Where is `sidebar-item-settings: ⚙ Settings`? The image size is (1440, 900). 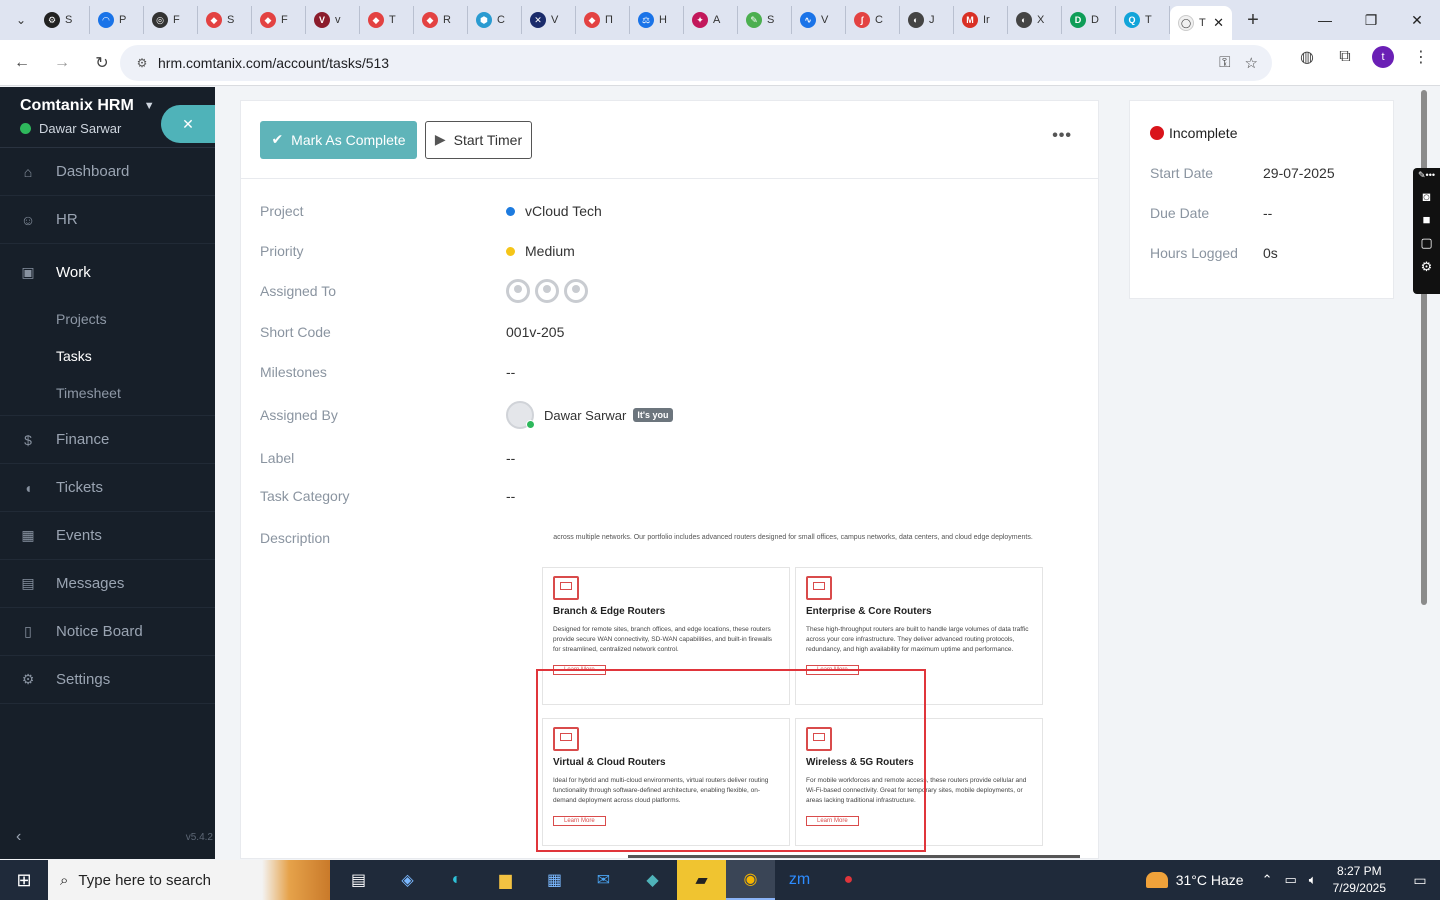 sidebar-item-settings: ⚙ Settings is located at coordinates (107, 680).